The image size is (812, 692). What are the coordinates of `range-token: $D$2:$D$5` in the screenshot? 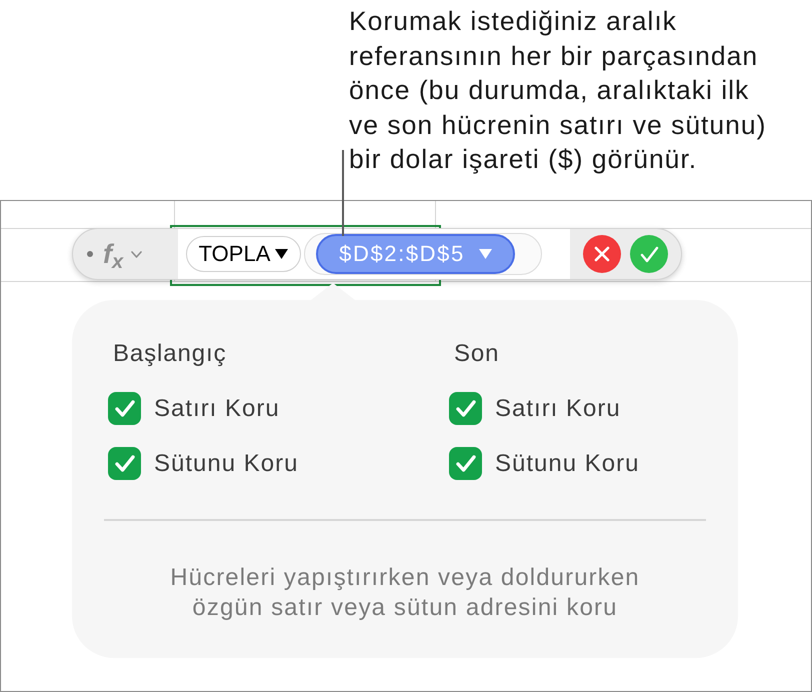 It's located at (415, 254).